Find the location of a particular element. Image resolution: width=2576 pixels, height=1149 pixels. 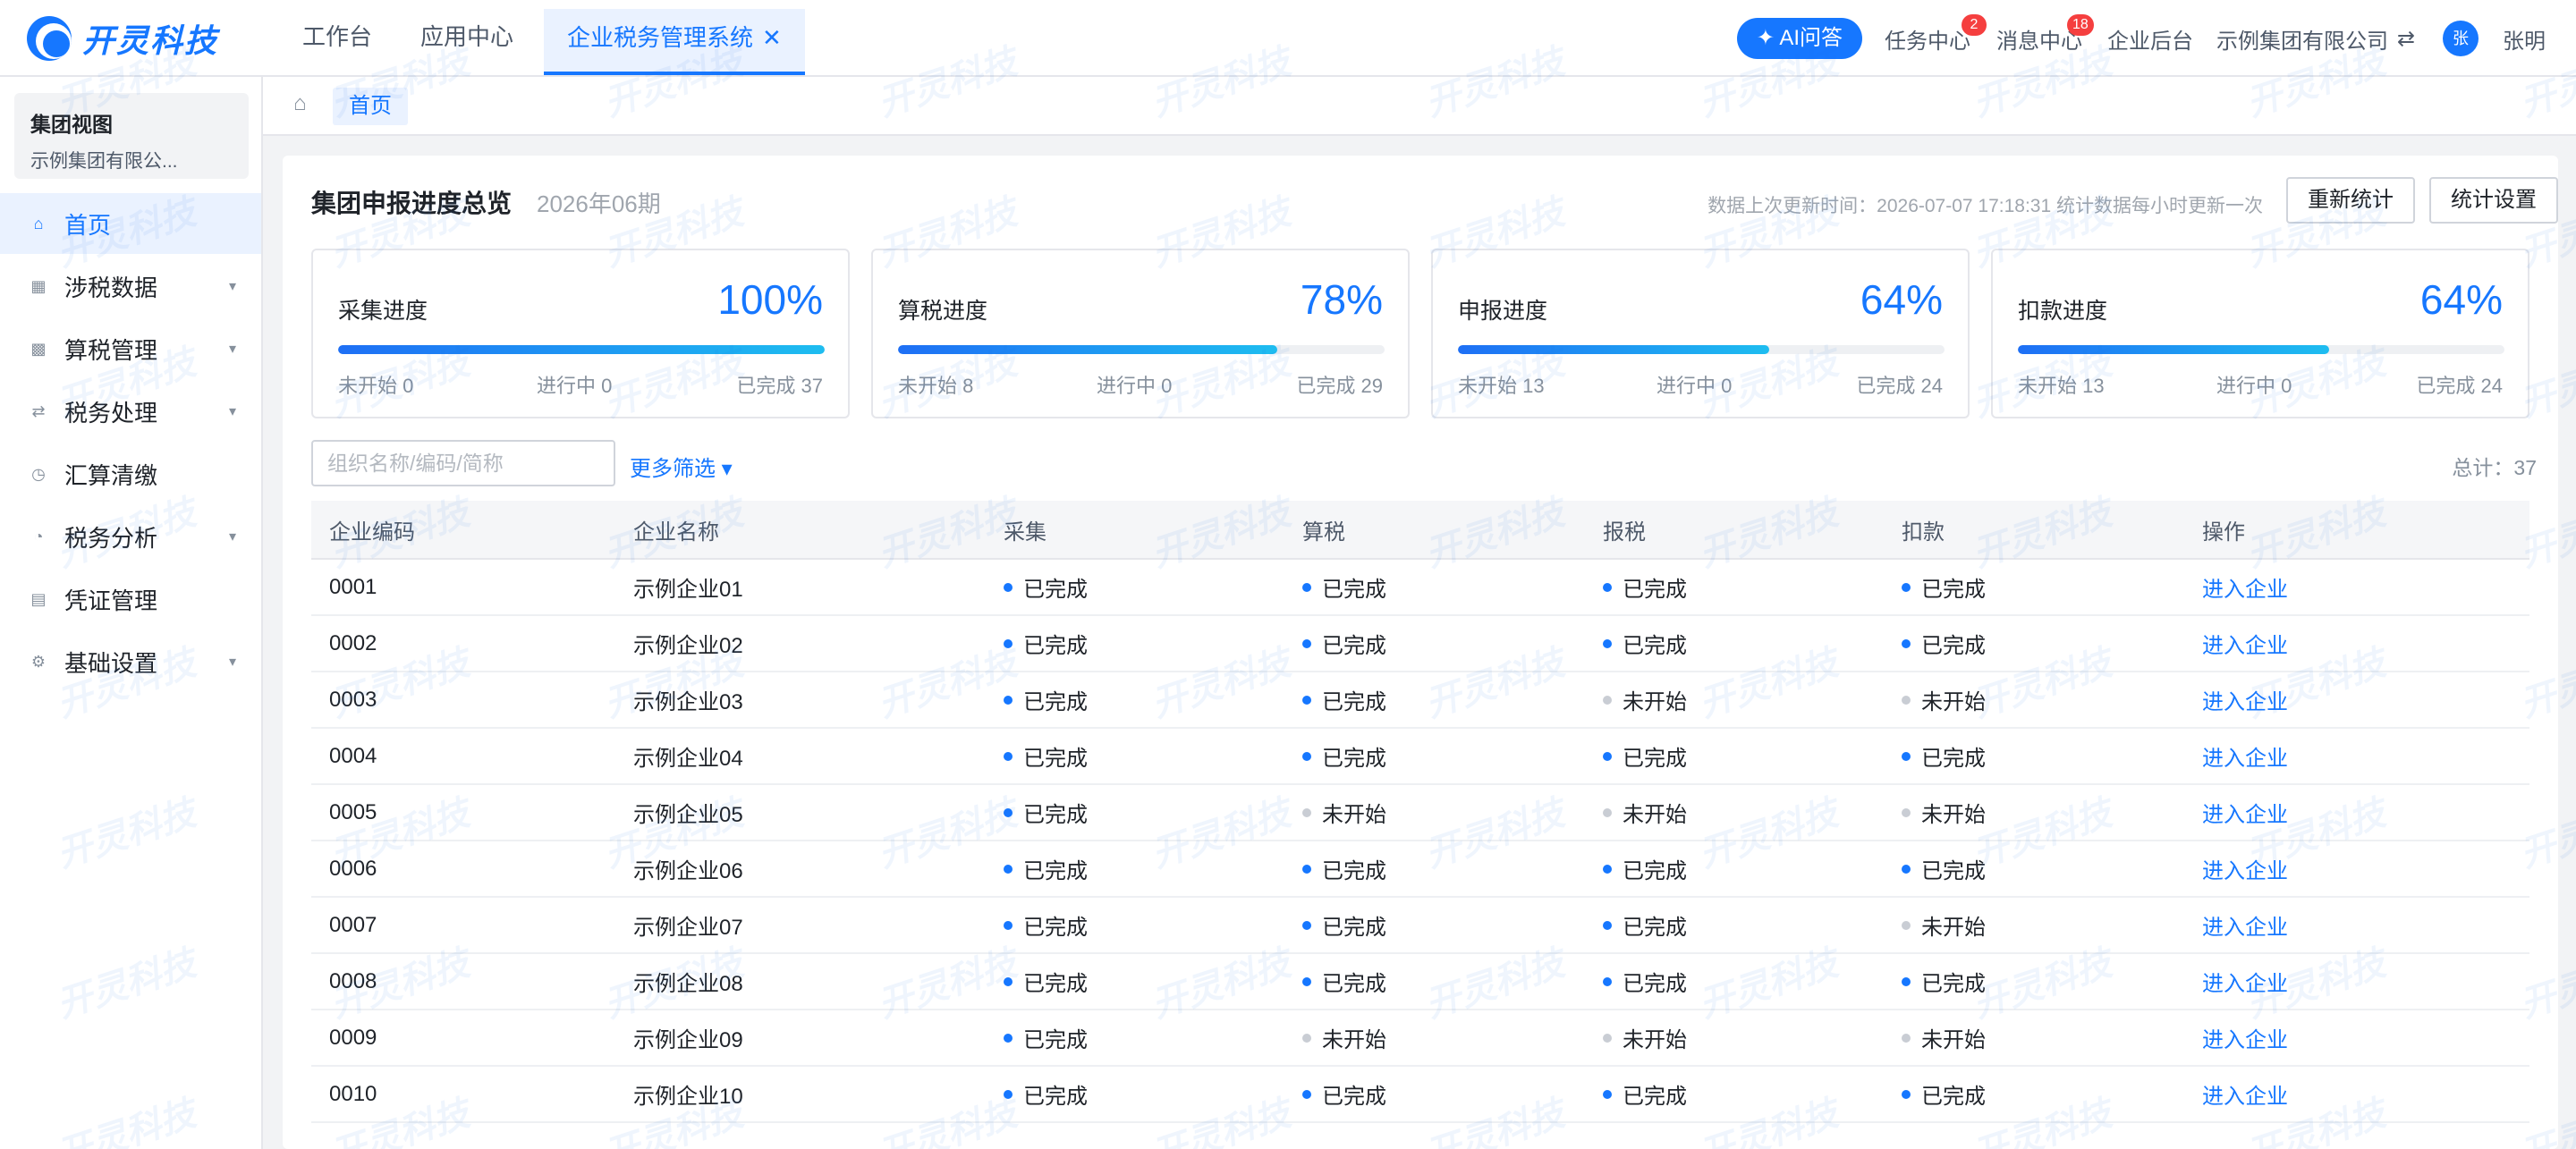

stat-done: 已完成 24 is located at coordinates (2459, 386).